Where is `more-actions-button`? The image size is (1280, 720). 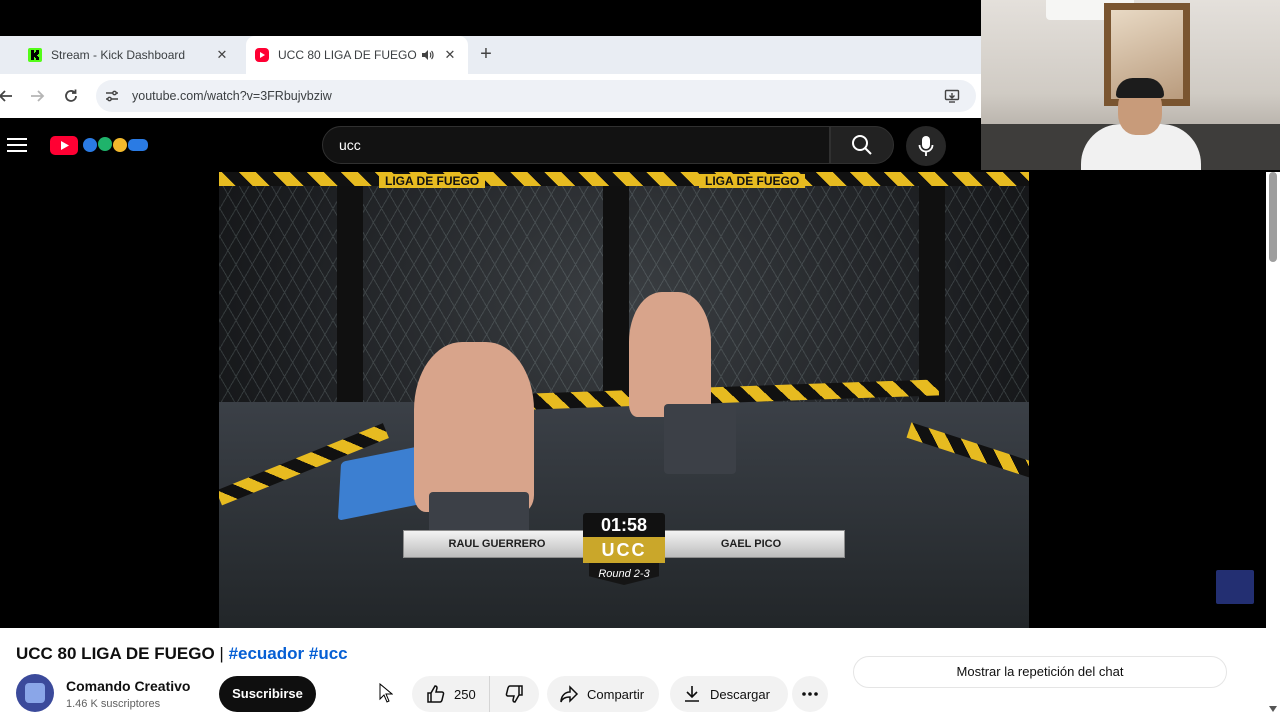 more-actions-button is located at coordinates (810, 694).